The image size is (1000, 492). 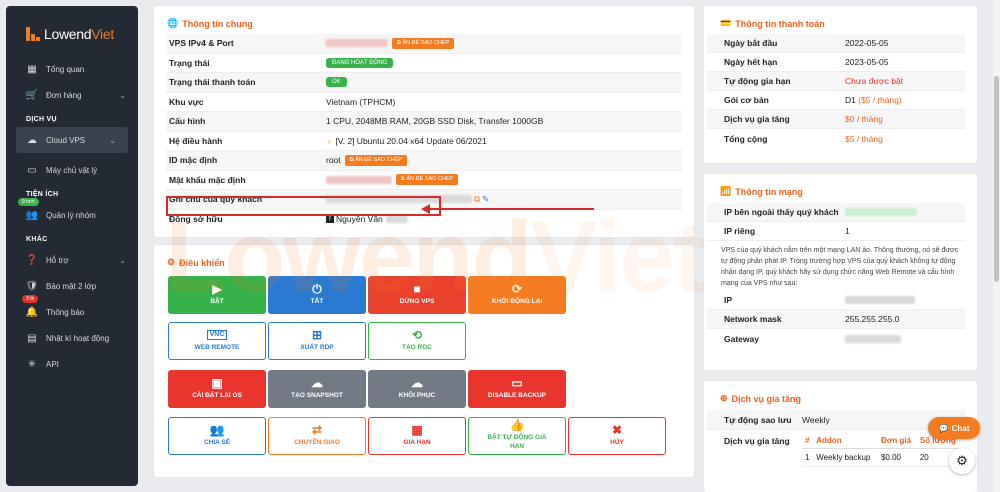 I want to click on help-icon: ❓, so click(x=32, y=260).